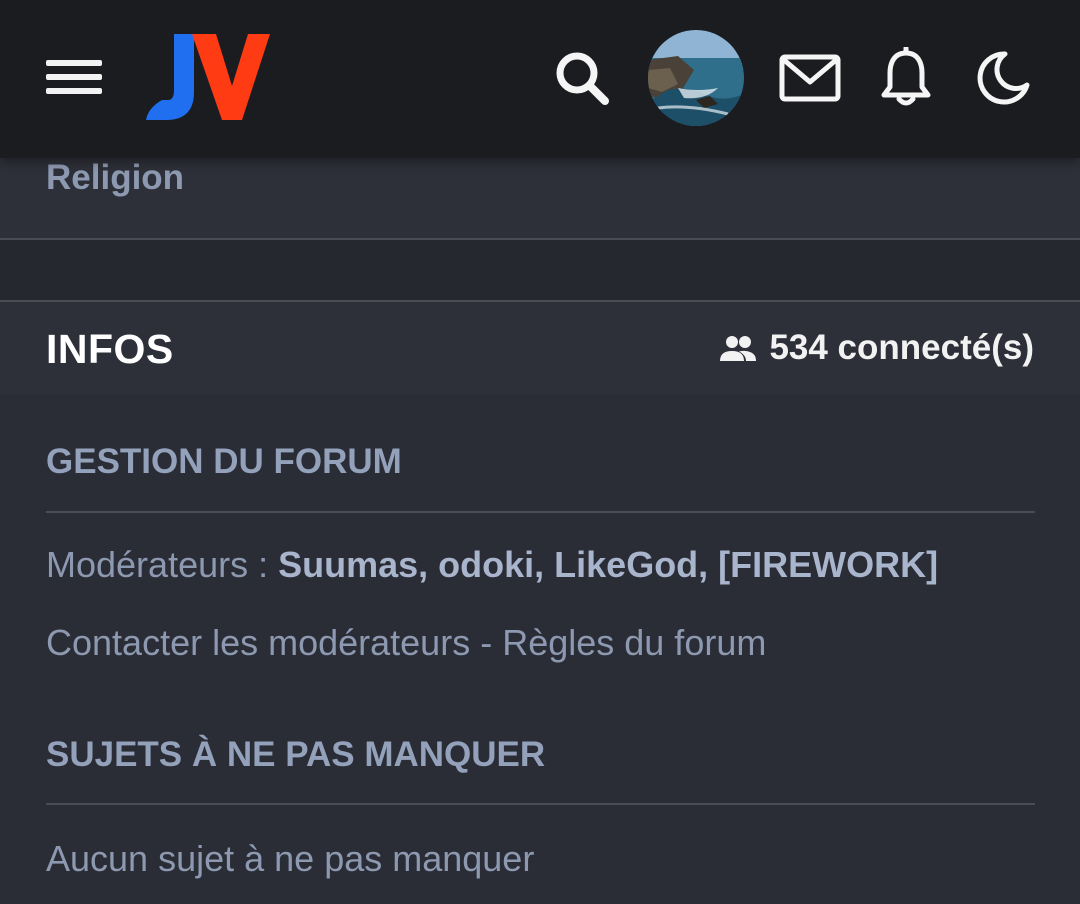 This screenshot has height=904, width=1080. Describe the element at coordinates (582, 78) in the screenshot. I see `search-icon` at that location.